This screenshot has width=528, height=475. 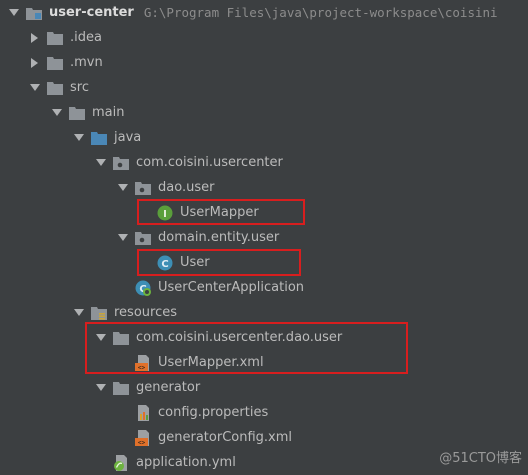 What do you see at coordinates (91, 12) in the screenshot?
I see `project-name: user-center` at bounding box center [91, 12].